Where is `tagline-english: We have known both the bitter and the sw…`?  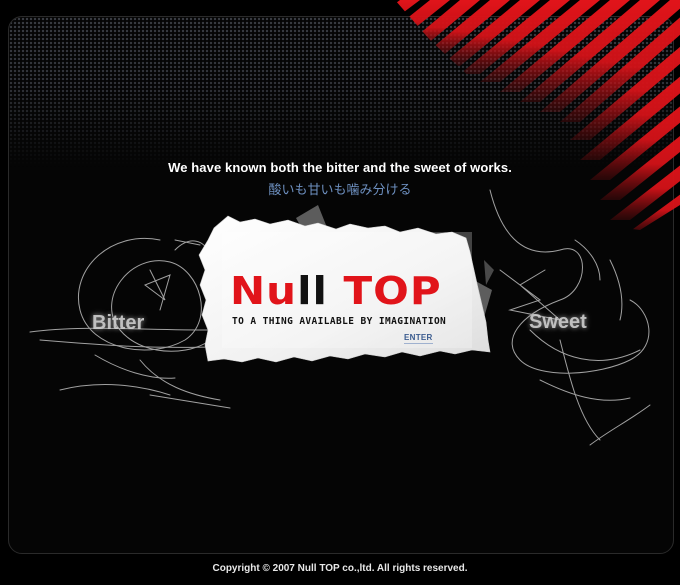 tagline-english: We have known both the bitter and the sw… is located at coordinates (340, 167).